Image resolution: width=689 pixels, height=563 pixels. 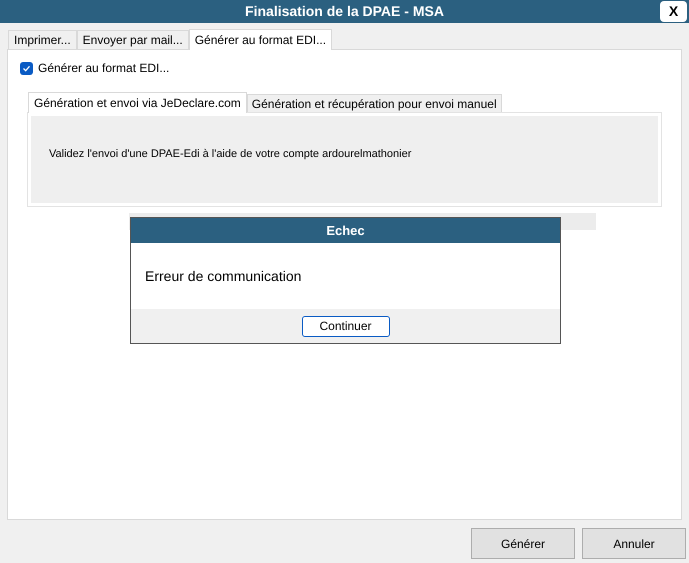 I want to click on tab: Génération et récupération pour envoi manuel, so click(x=374, y=103).